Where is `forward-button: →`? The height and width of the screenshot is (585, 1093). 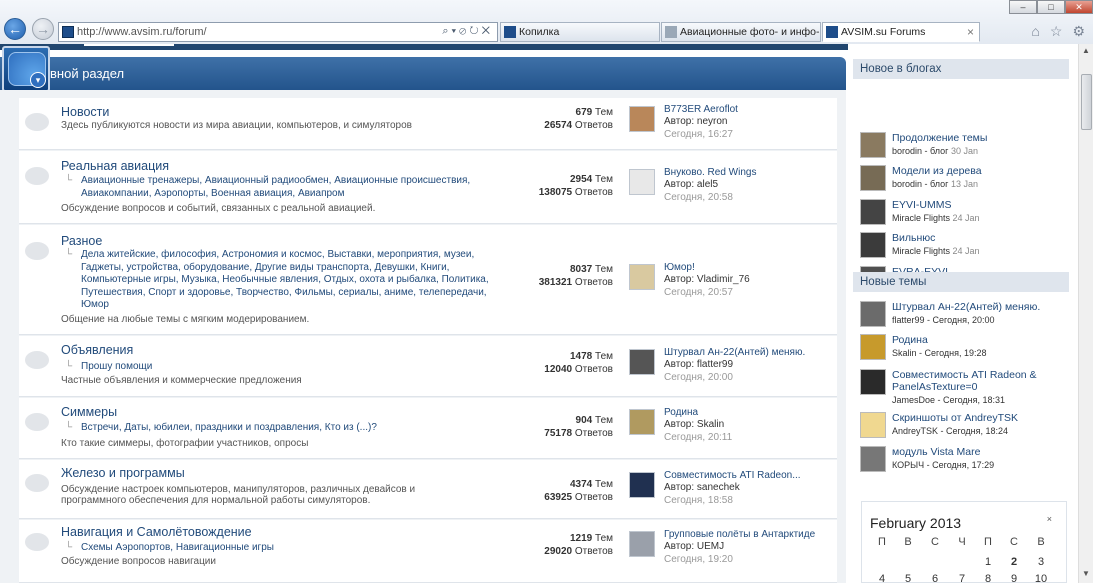 forward-button: → is located at coordinates (43, 29).